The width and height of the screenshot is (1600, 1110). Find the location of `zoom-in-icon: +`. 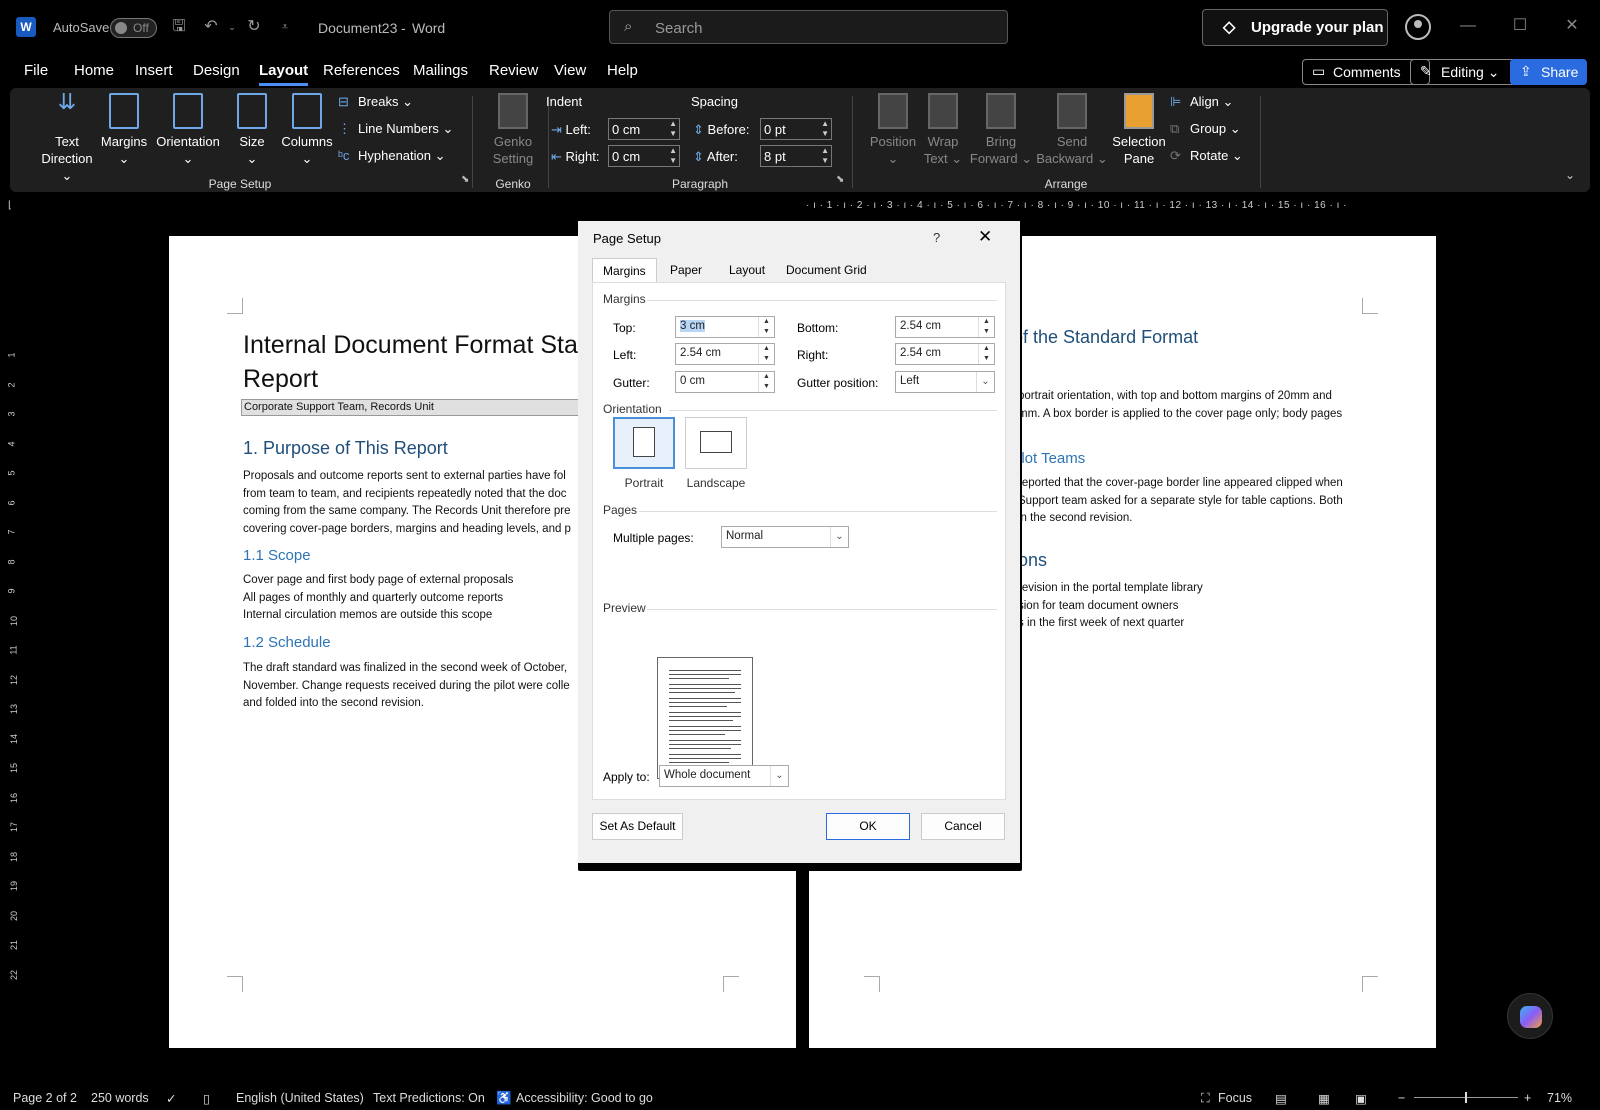

zoom-in-icon: + is located at coordinates (1527, 1098).